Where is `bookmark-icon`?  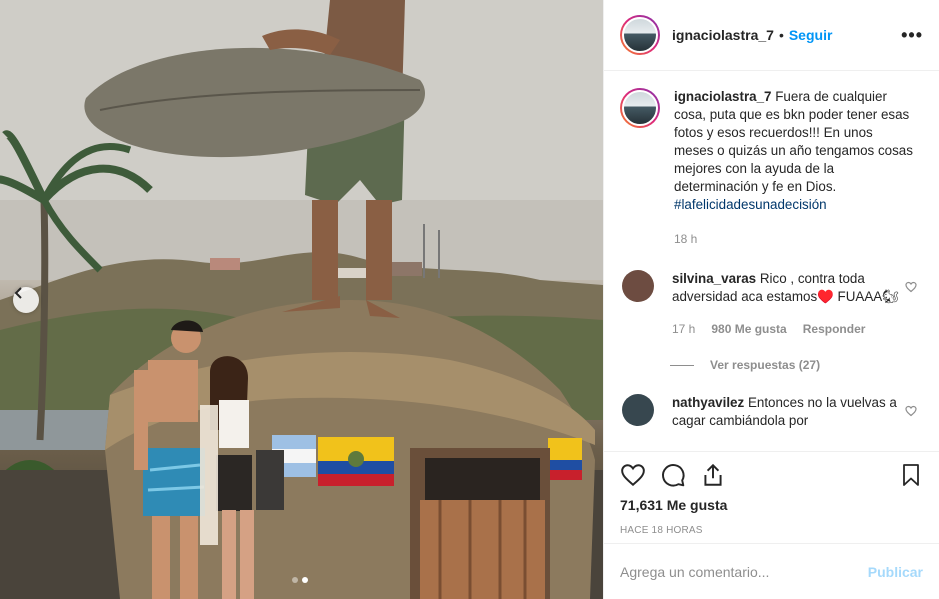
bookmark-icon is located at coordinates (911, 475).